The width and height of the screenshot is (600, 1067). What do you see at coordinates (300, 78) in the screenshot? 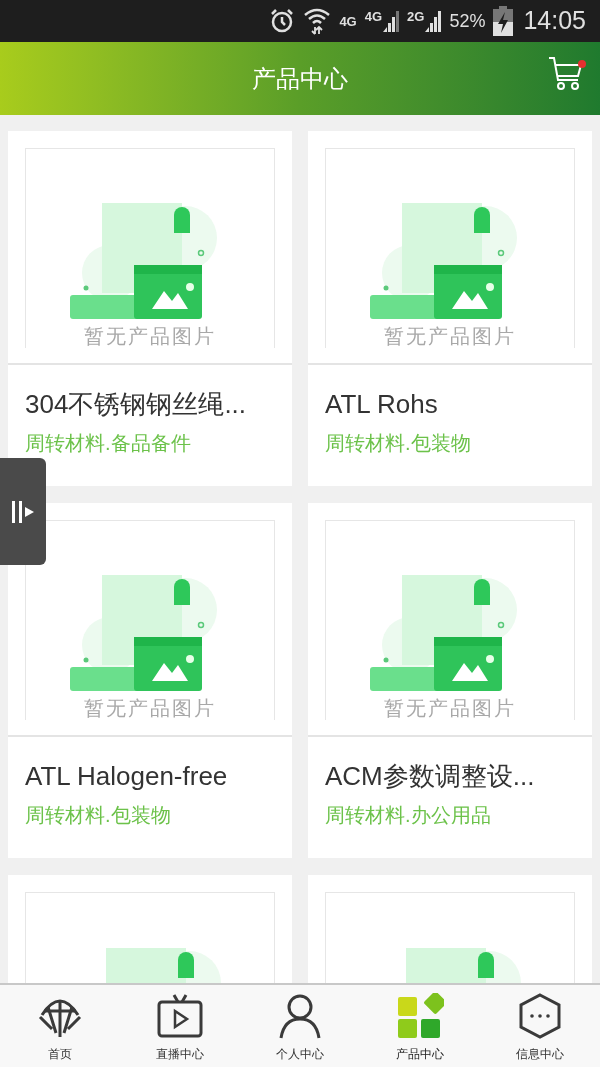
I see `page-title: 产品中心` at bounding box center [300, 78].